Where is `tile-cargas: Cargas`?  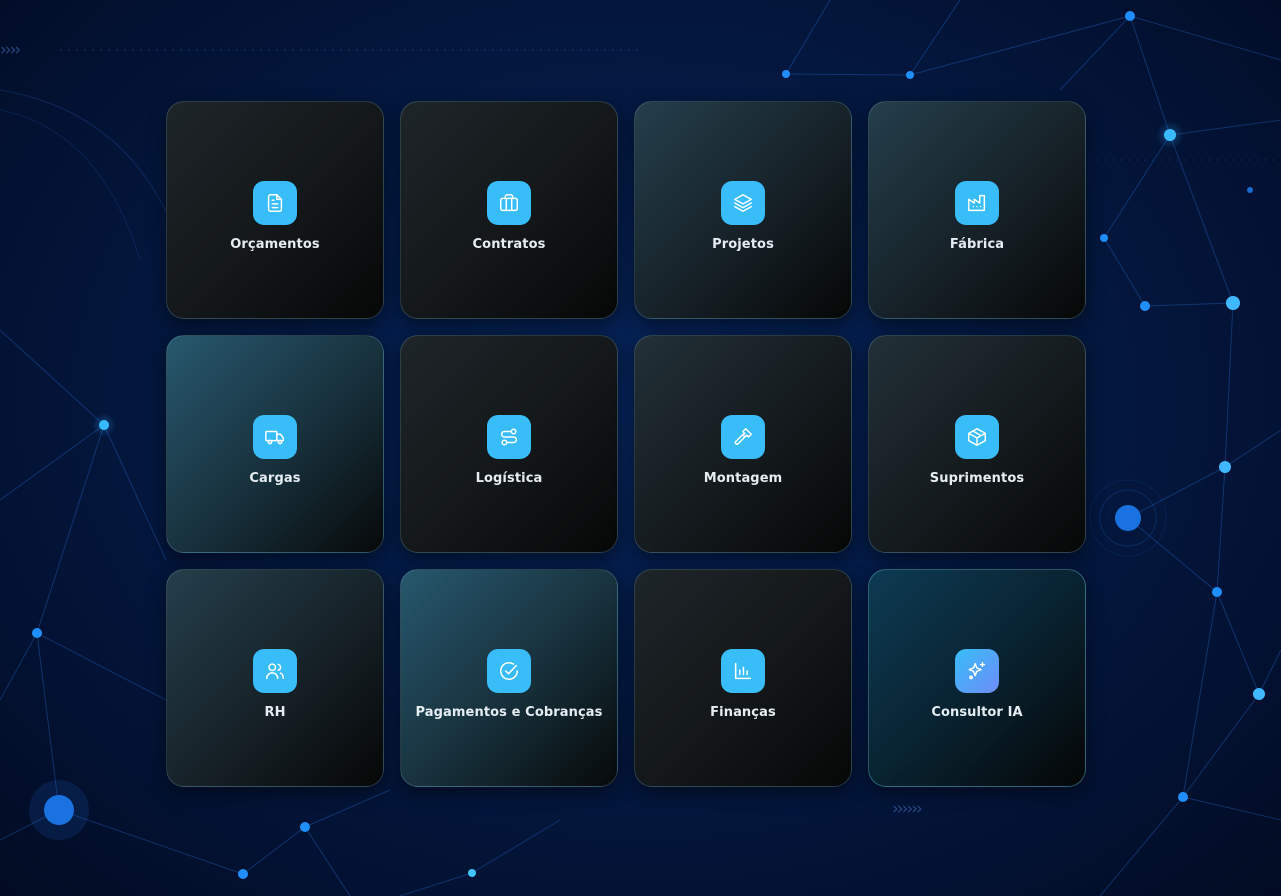
tile-cargas: Cargas is located at coordinates (275, 444).